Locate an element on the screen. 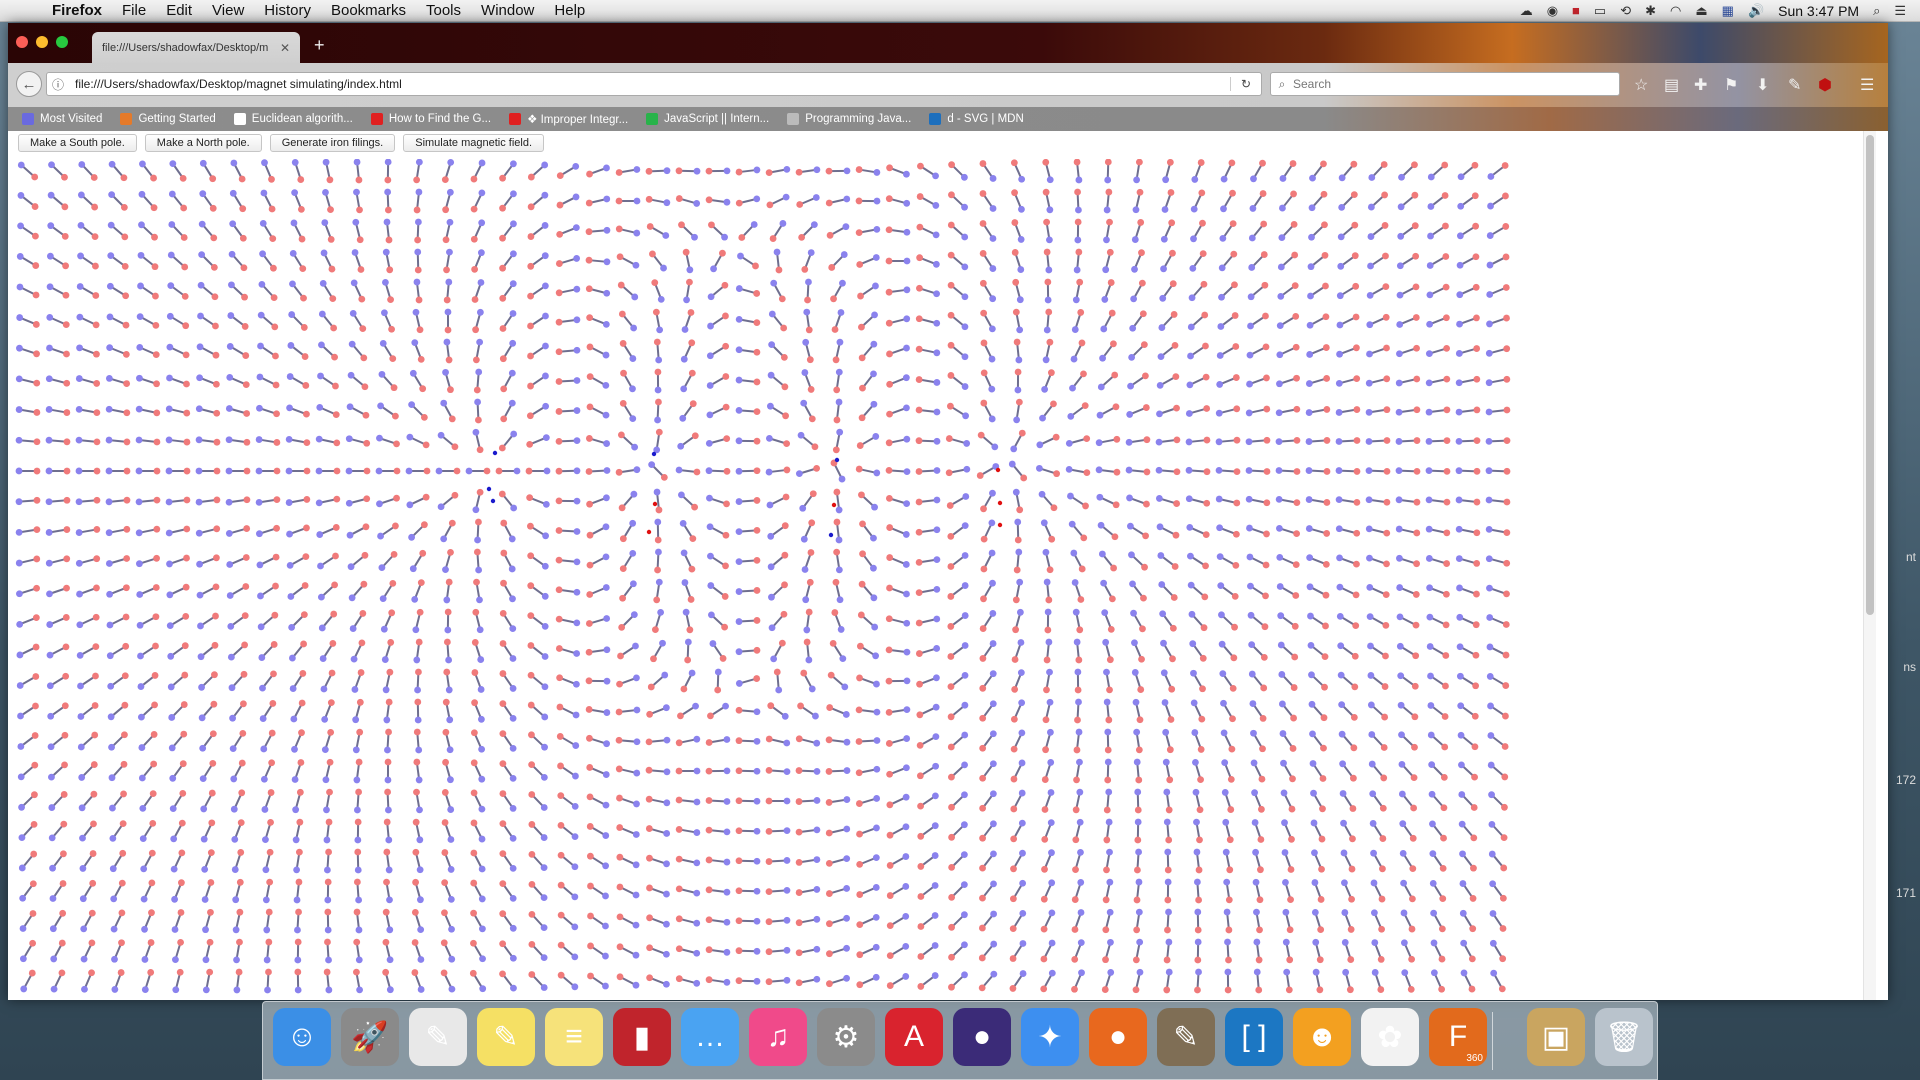 This screenshot has width=1920, height=1080. wifi-icon: ◠ is located at coordinates (1675, 11).